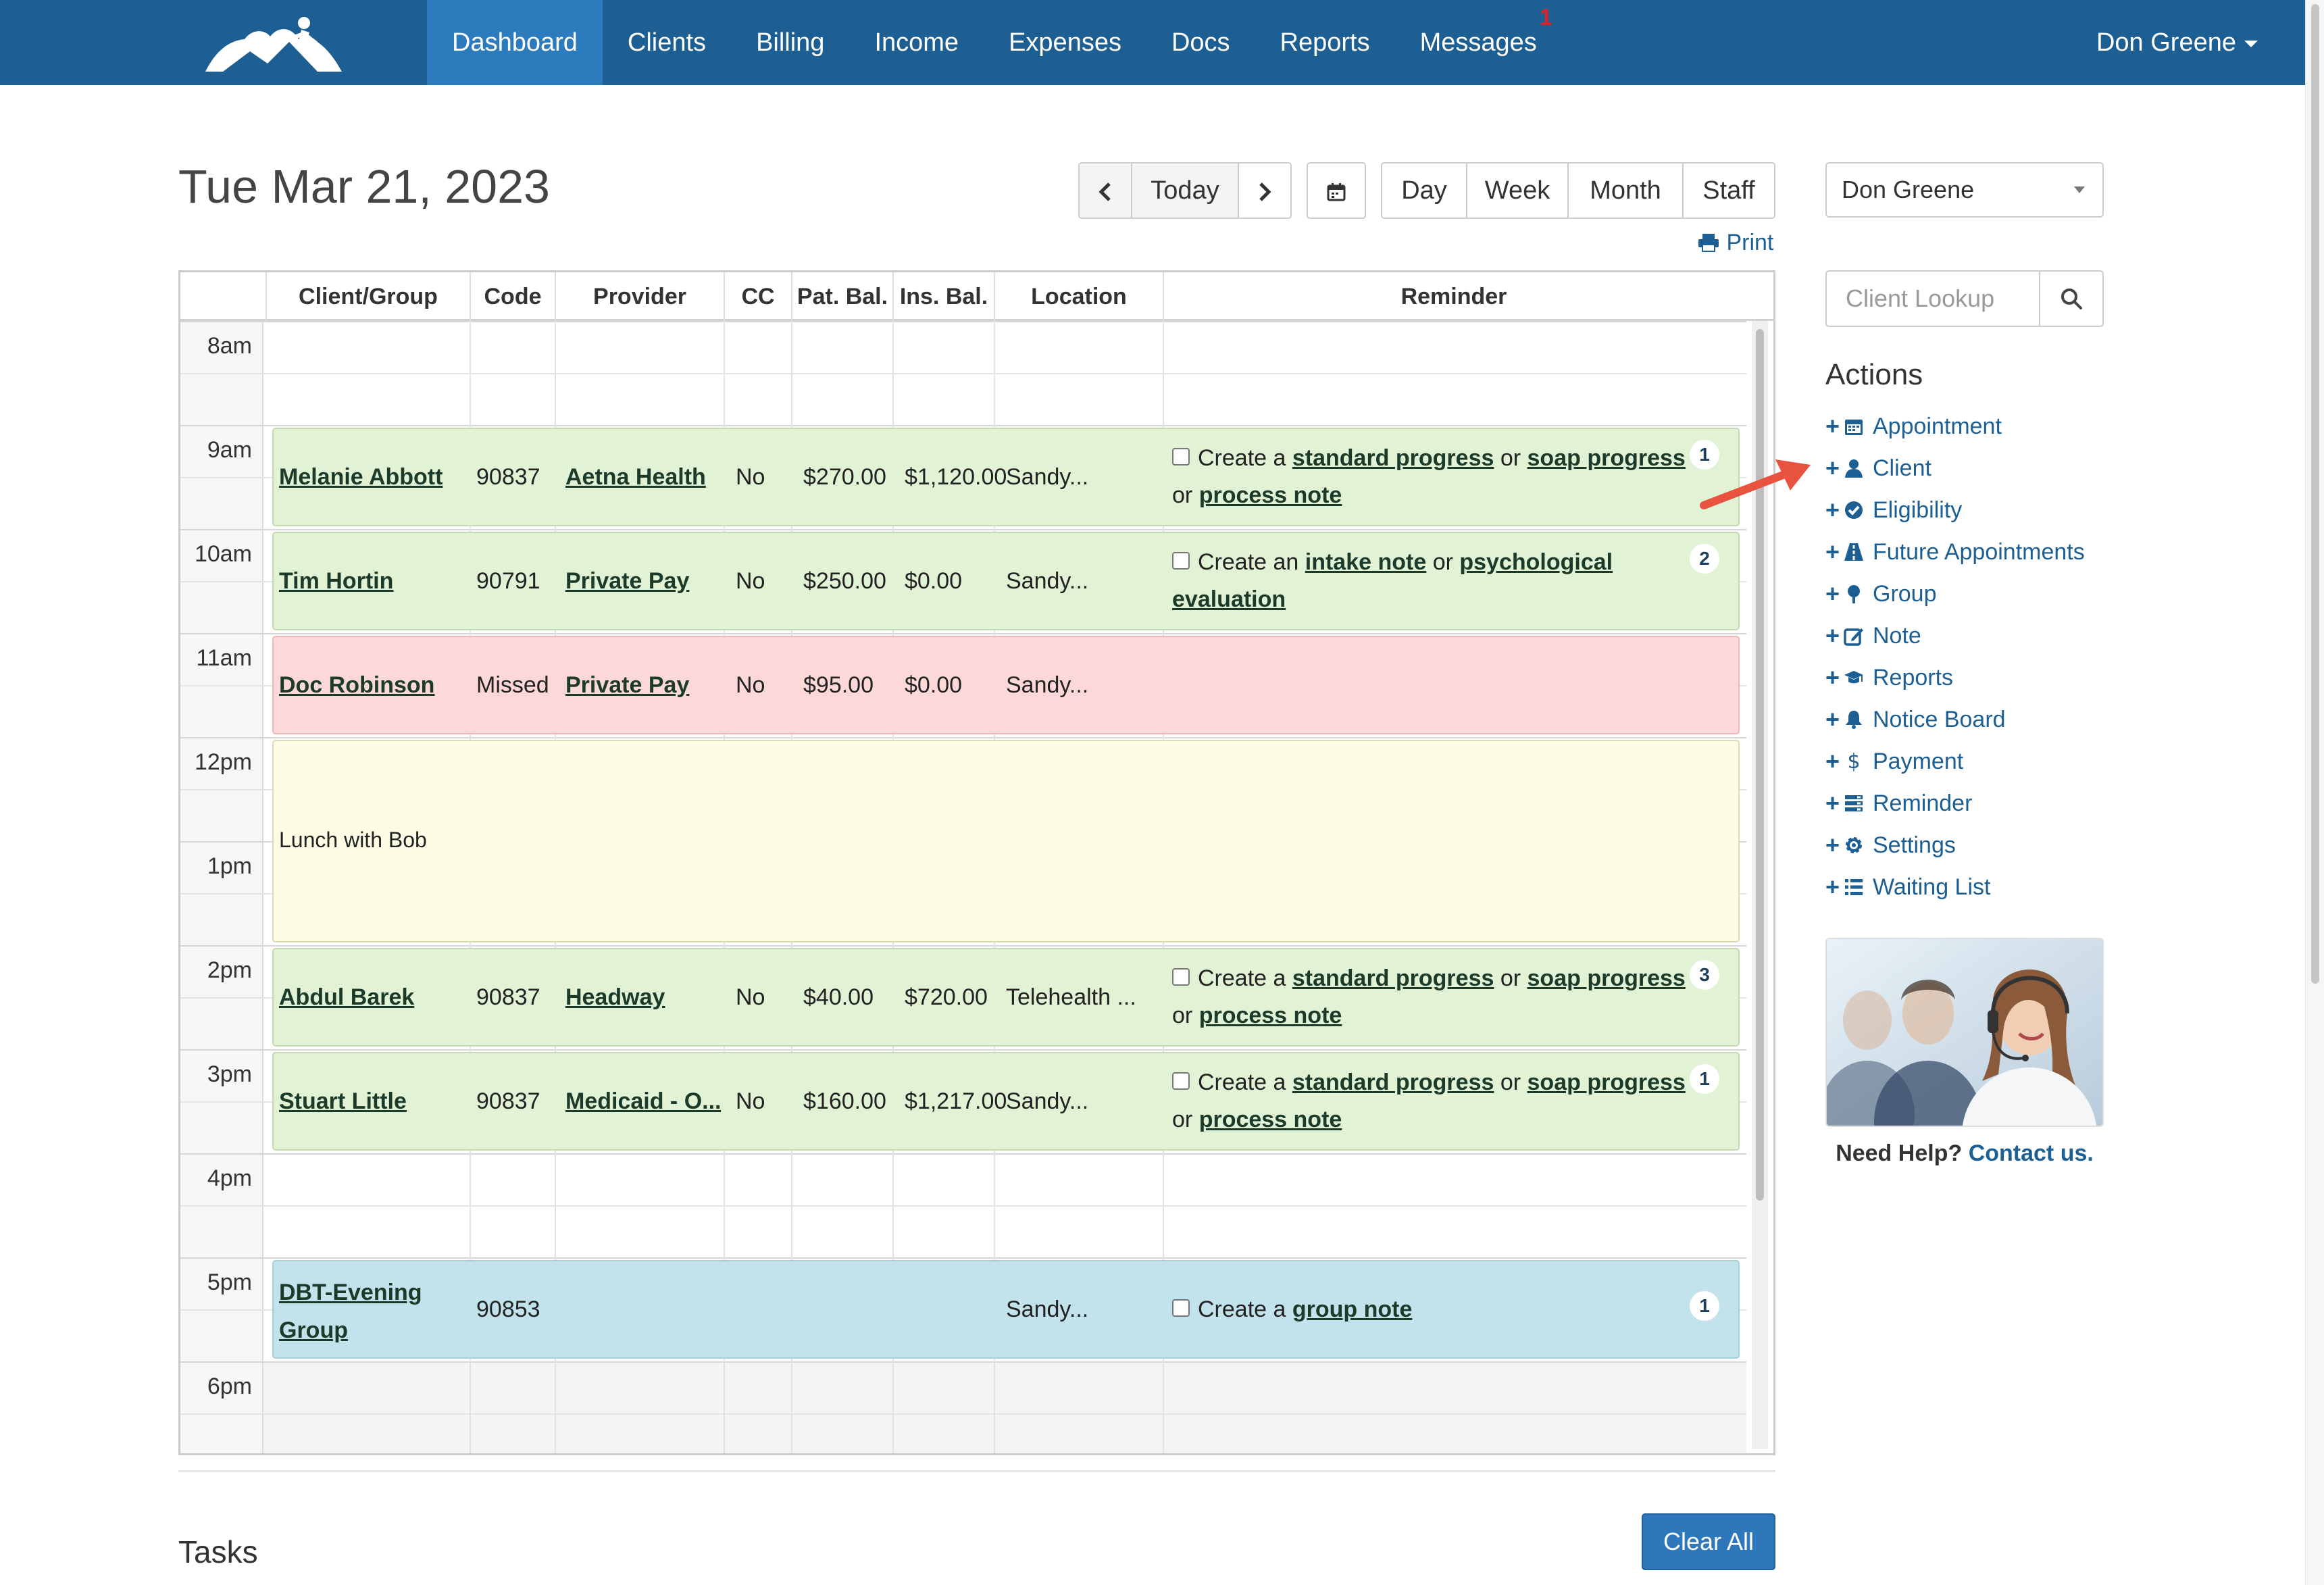  I want to click on nav-docs: Docs, so click(1200, 42).